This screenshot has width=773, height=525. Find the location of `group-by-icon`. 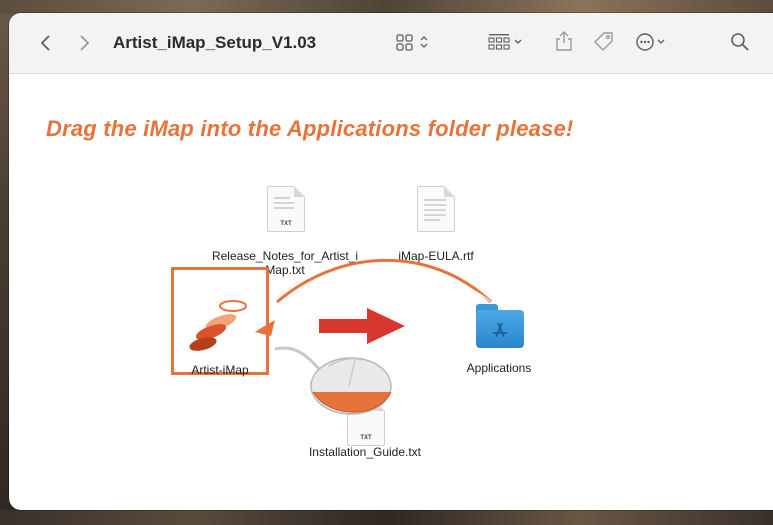

group-by-icon is located at coordinates (508, 44).